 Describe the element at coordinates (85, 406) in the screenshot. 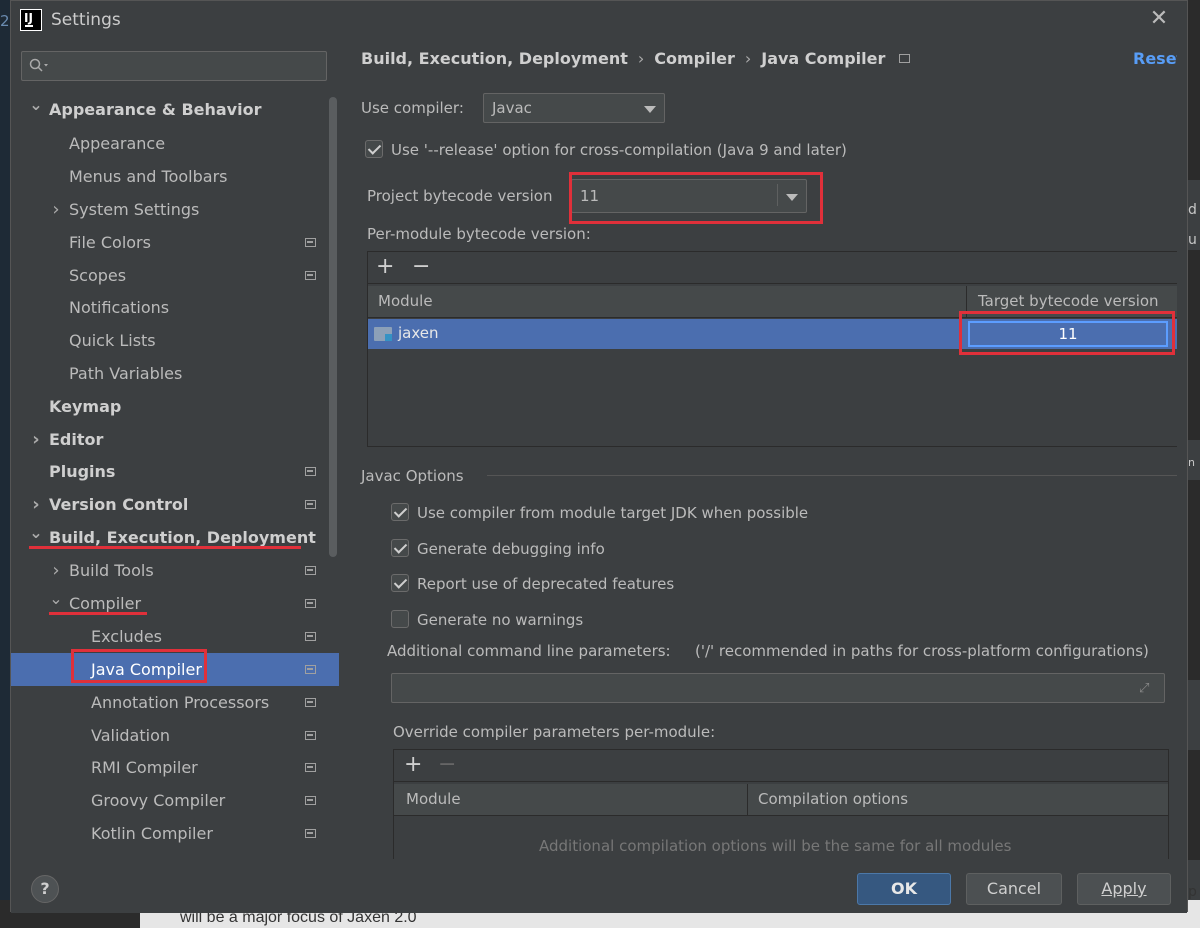

I see `sidebar-item-label: Keymap` at that location.